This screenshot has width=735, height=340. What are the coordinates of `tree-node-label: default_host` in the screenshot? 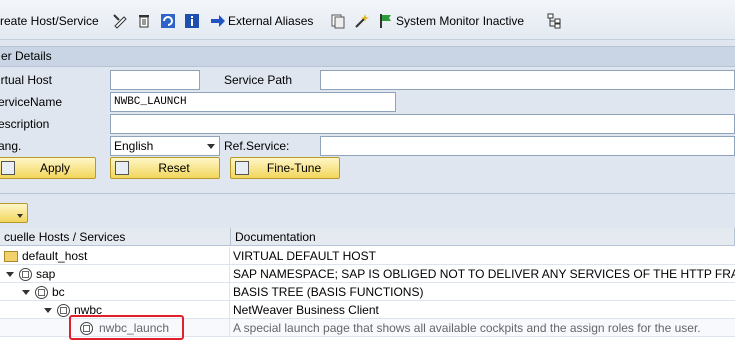 It's located at (55, 256).